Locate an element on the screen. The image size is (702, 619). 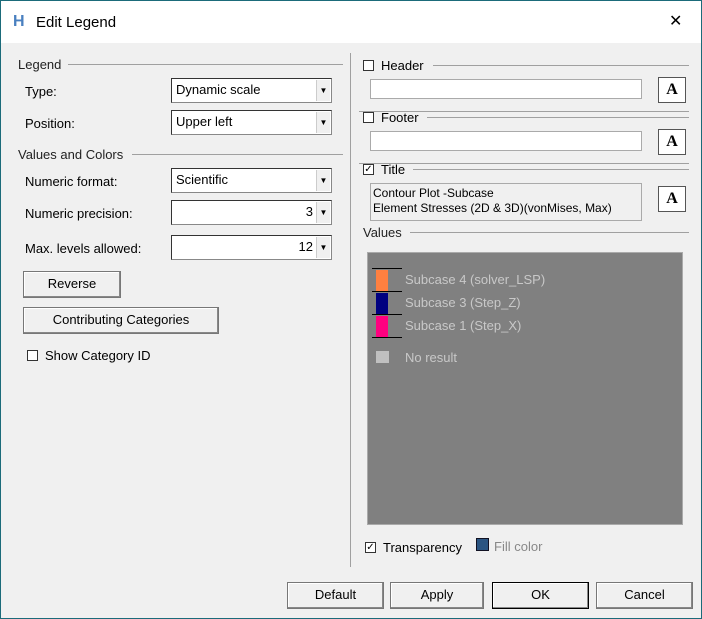
position-value: Upper left is located at coordinates (204, 121).